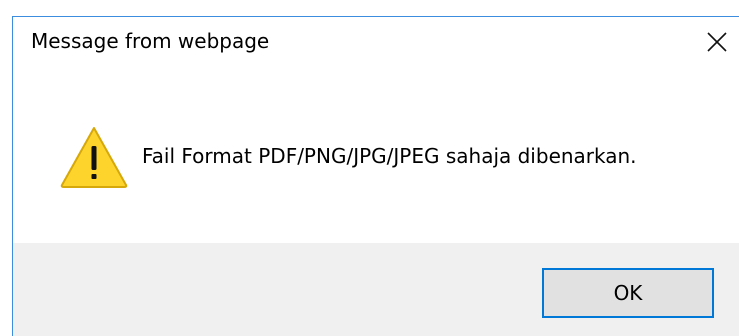  I want to click on close-icon, so click(717, 42).